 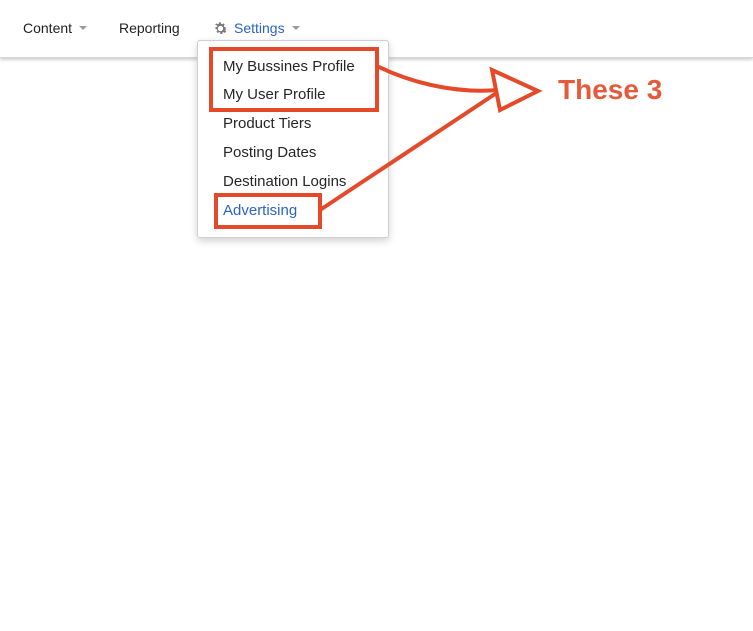 I want to click on nav-item-reporting: Reporting, so click(x=149, y=28).